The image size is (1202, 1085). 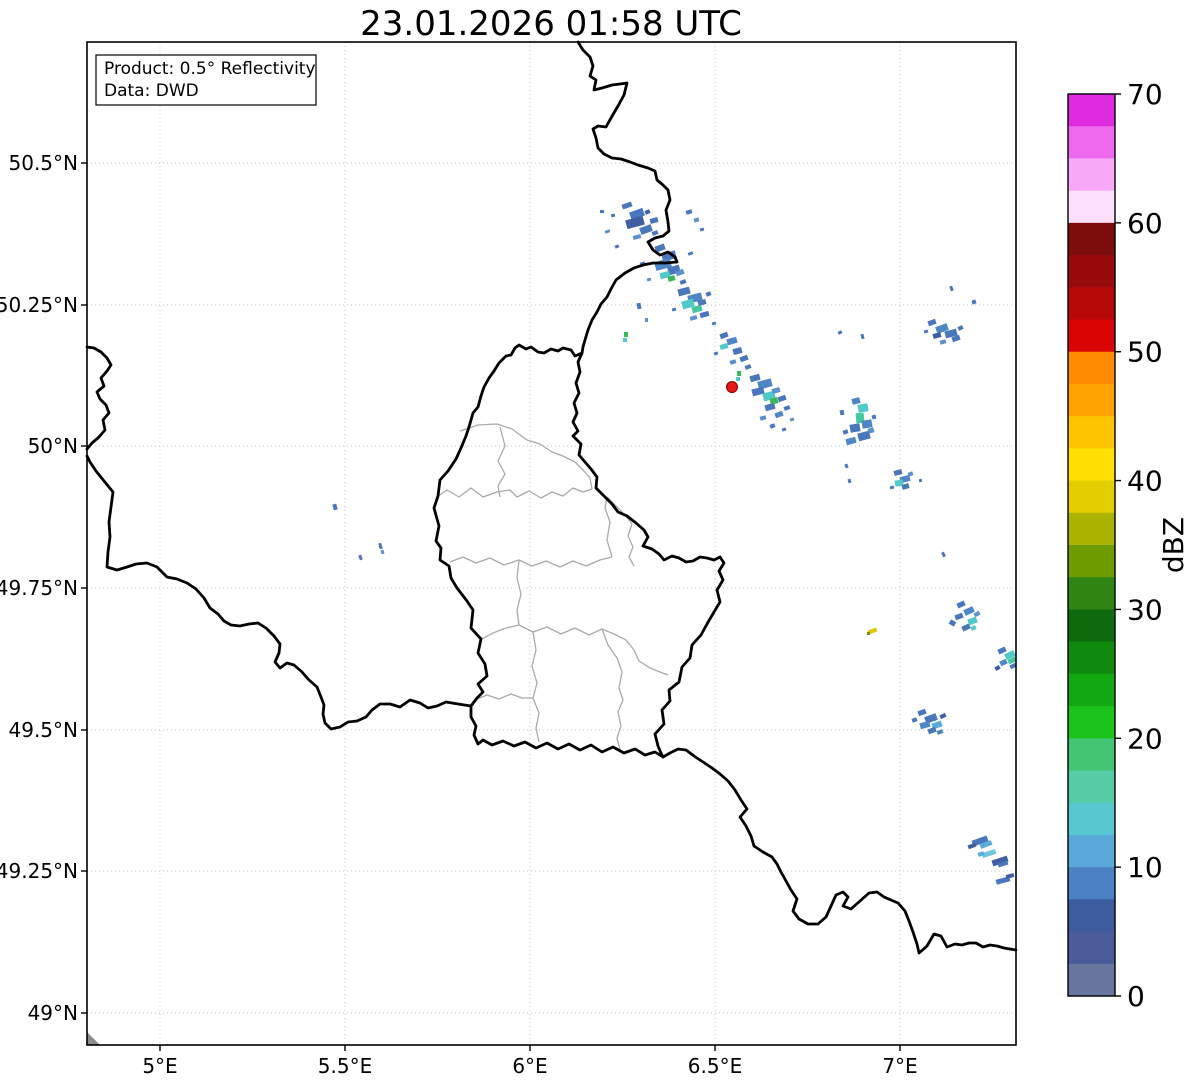 What do you see at coordinates (39, 871) in the screenshot?
I see `y-tick-label: 49.25°N` at bounding box center [39, 871].